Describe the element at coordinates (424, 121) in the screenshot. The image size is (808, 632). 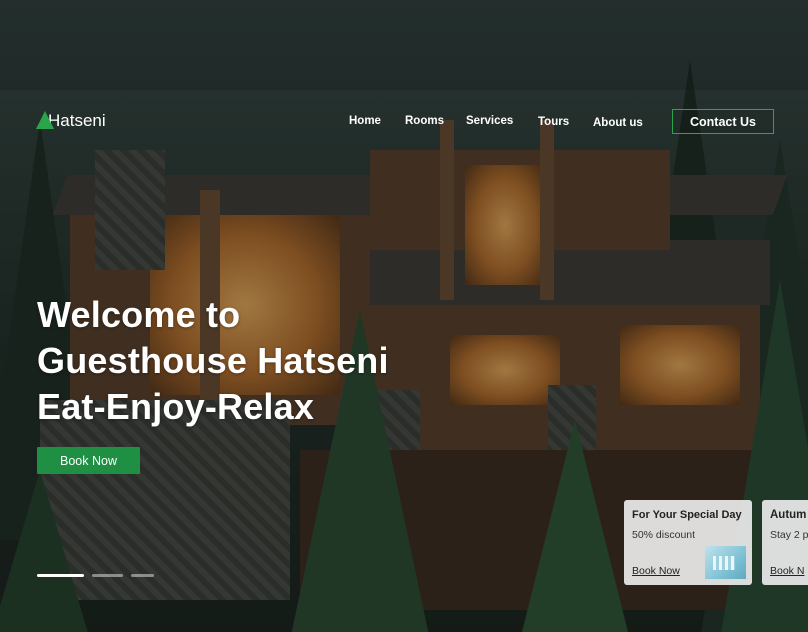
I see `nav-link-rooms: Rooms` at that location.